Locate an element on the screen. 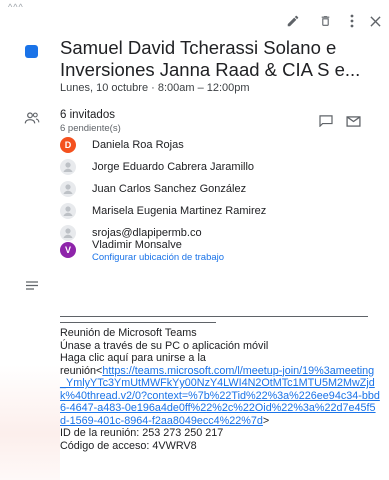 The image size is (389, 480). email-icon is located at coordinates (353, 121).